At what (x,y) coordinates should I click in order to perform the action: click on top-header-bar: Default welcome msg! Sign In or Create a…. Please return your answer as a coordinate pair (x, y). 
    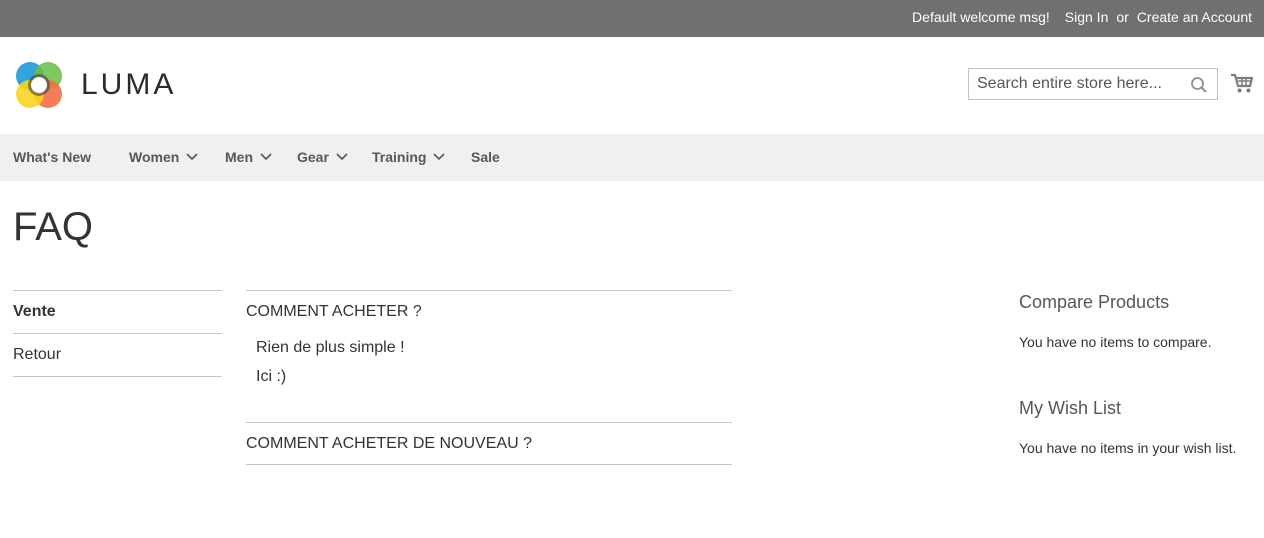
    Looking at the image, I should click on (632, 18).